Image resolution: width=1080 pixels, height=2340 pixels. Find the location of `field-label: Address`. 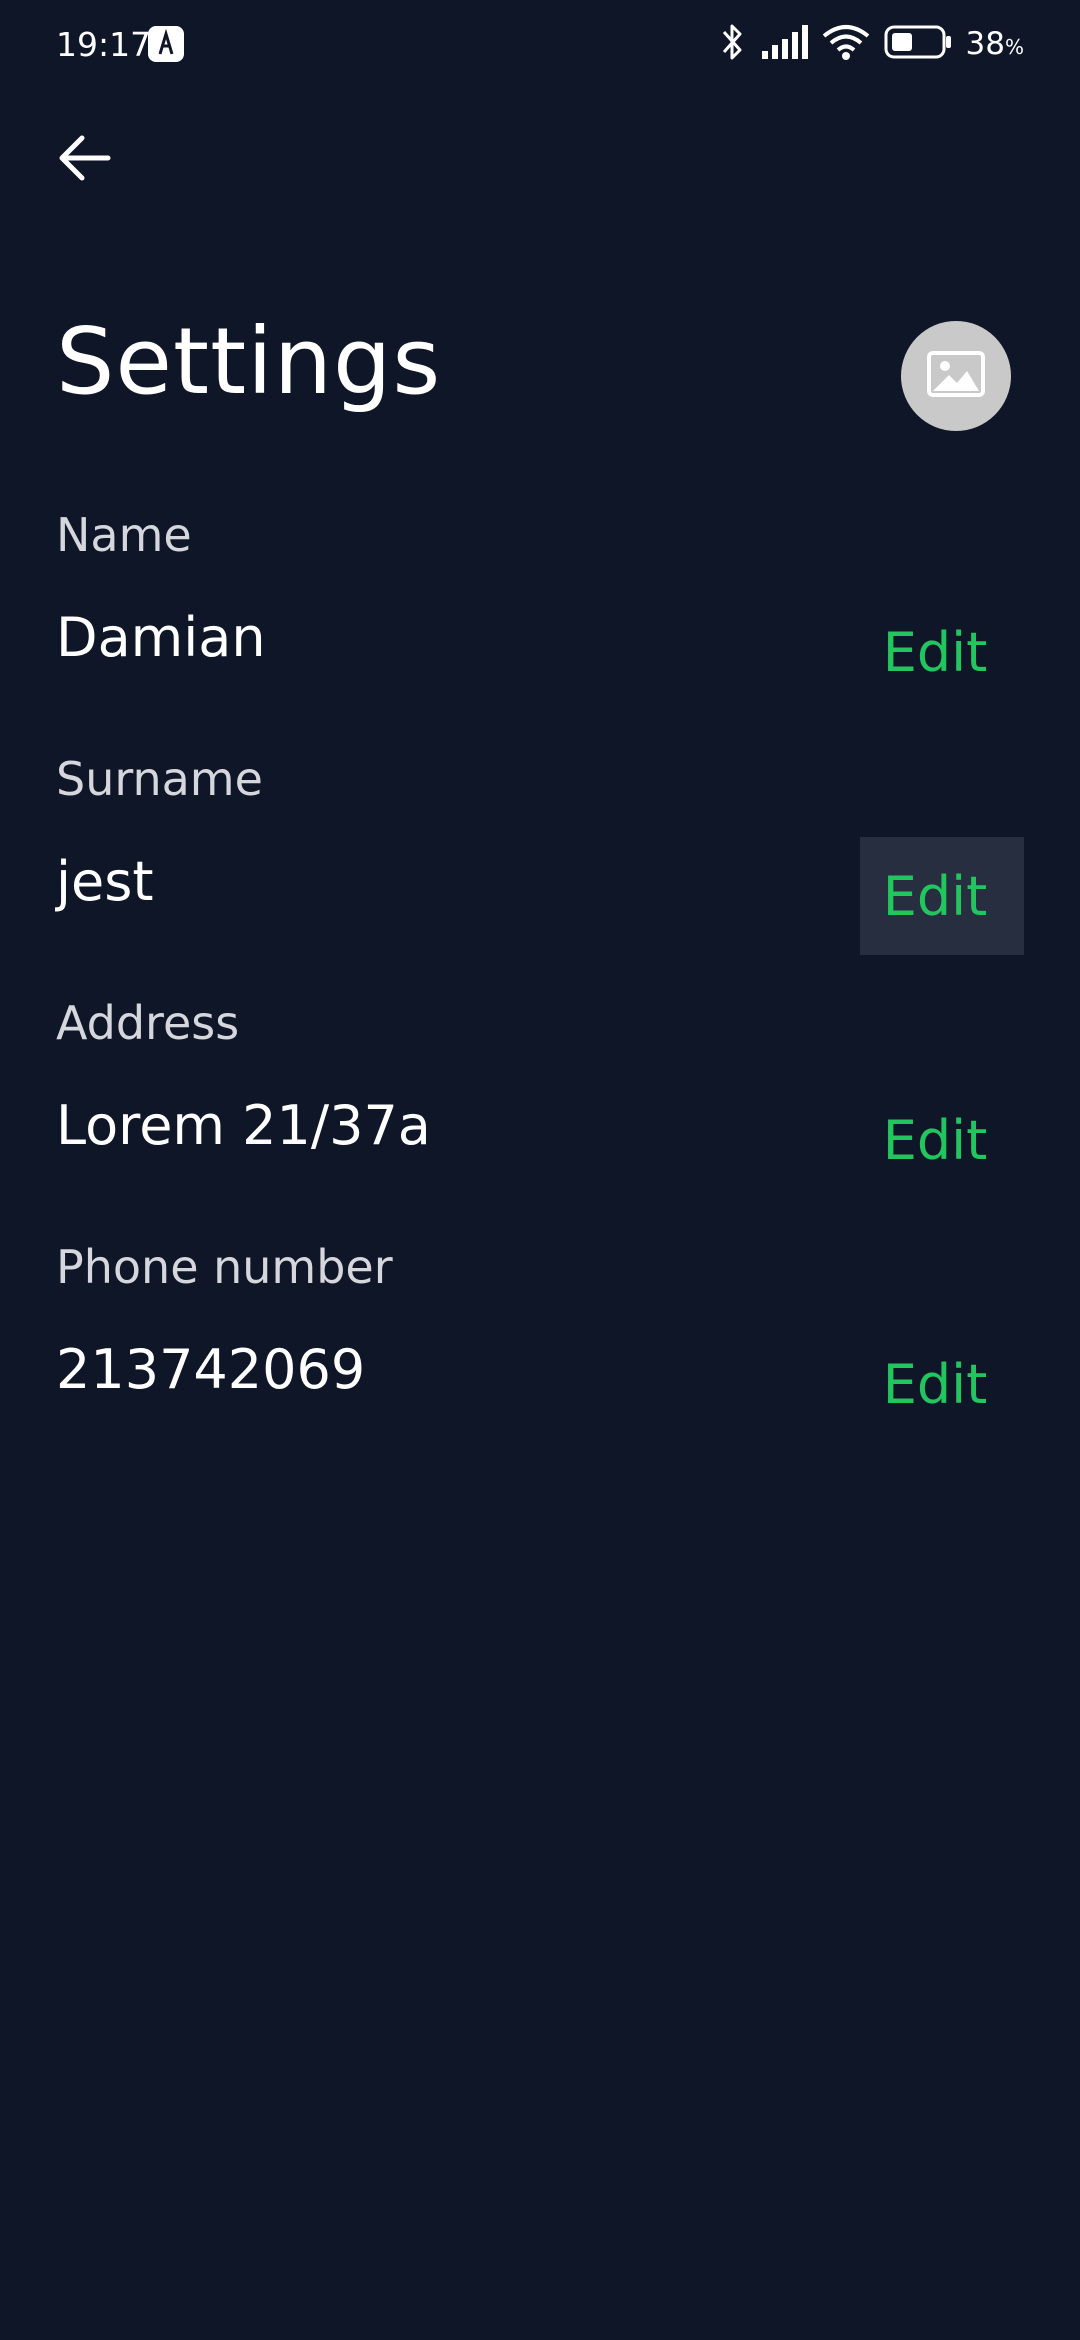

field-label: Address is located at coordinates (148, 1023).